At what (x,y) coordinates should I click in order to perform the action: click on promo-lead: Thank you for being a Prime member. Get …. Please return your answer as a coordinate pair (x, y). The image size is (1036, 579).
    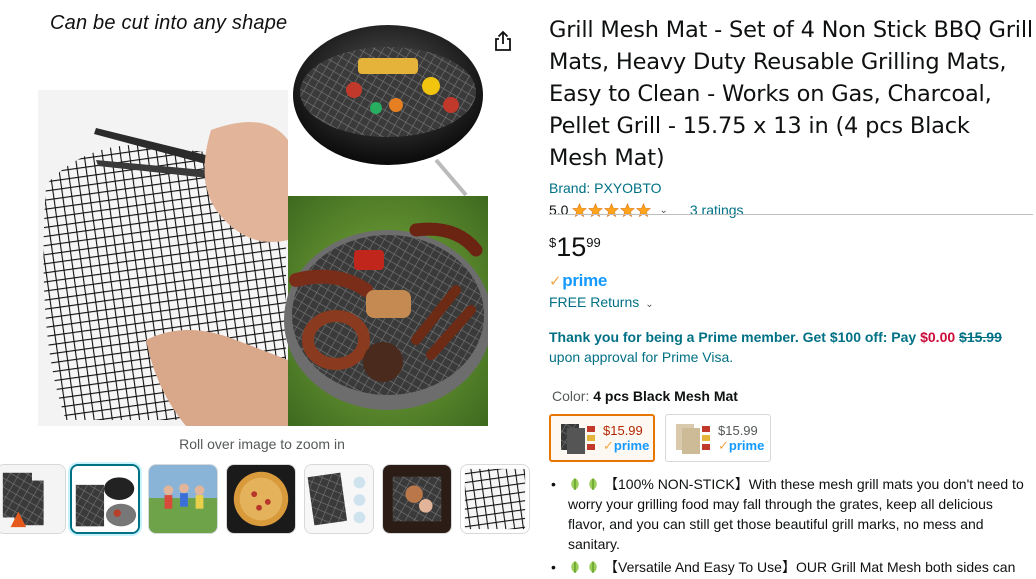
    Looking at the image, I should click on (735, 337).